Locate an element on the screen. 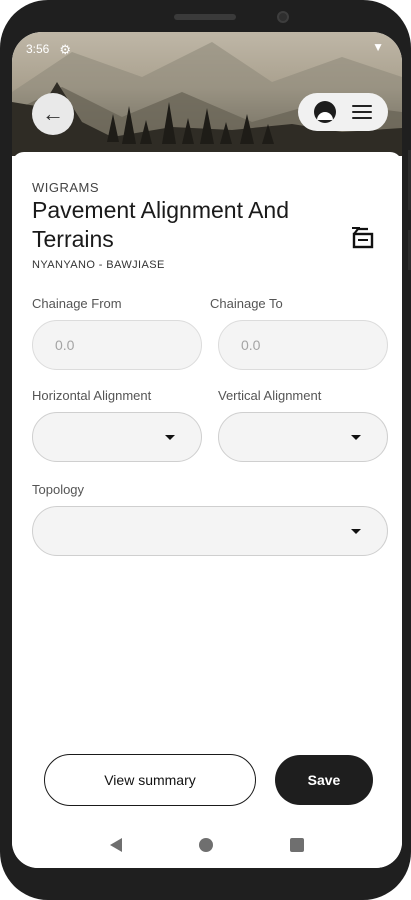 Image resolution: width=411 pixels, height=900 pixels. circle-home-icon is located at coordinates (205, 845).